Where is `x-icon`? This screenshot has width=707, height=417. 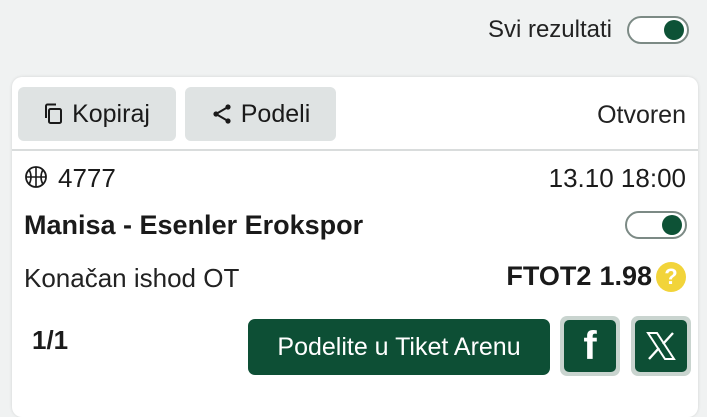
x-icon is located at coordinates (661, 346).